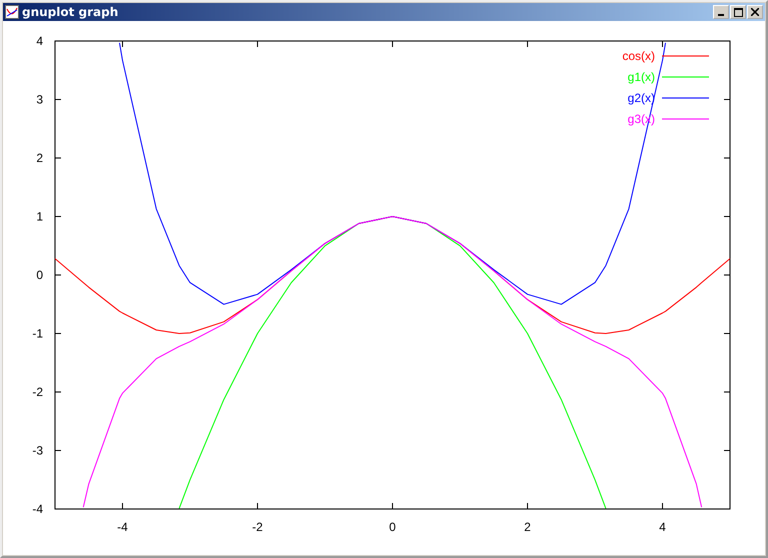  Describe the element at coordinates (638, 56) in the screenshot. I see `legend-label: cos(x)` at that location.